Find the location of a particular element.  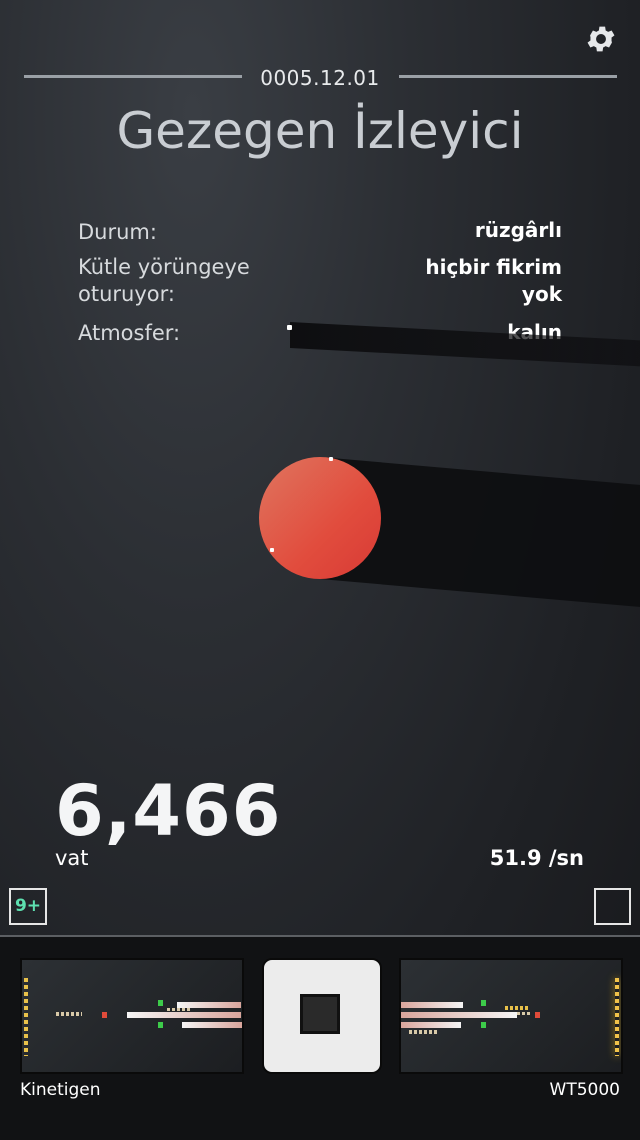

moon is located at coordinates (289, 327).